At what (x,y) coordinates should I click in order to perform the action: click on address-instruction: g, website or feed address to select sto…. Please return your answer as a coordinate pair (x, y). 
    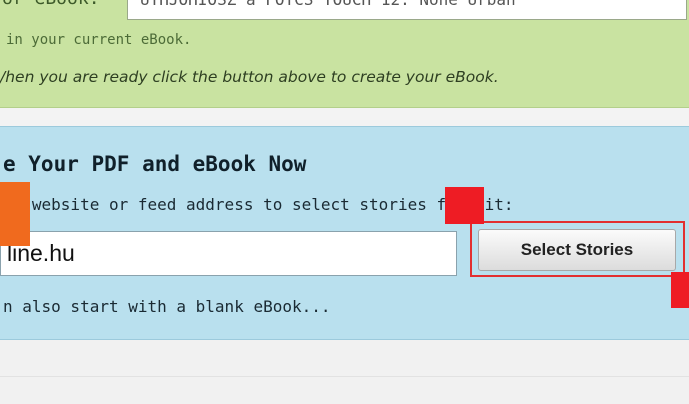
    Looking at the image, I should click on (258, 204).